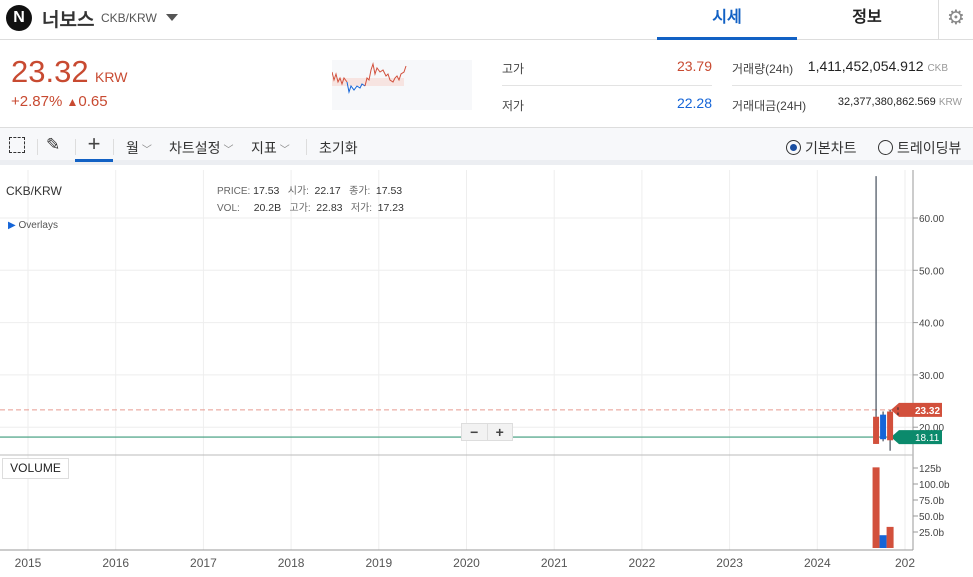 The height and width of the screenshot is (577, 973). I want to click on chart-symbol: CKB/KRW, so click(34, 191).